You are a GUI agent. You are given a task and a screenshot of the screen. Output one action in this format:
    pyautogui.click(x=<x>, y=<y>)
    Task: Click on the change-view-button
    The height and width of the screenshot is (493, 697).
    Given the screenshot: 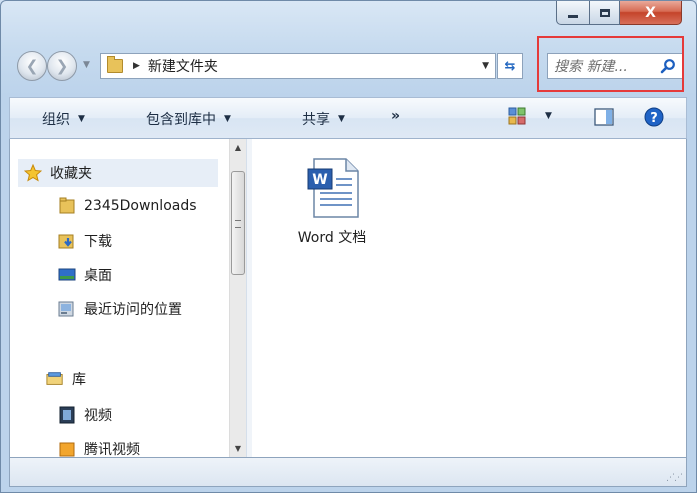 What is the action you would take?
    pyautogui.click(x=517, y=116)
    